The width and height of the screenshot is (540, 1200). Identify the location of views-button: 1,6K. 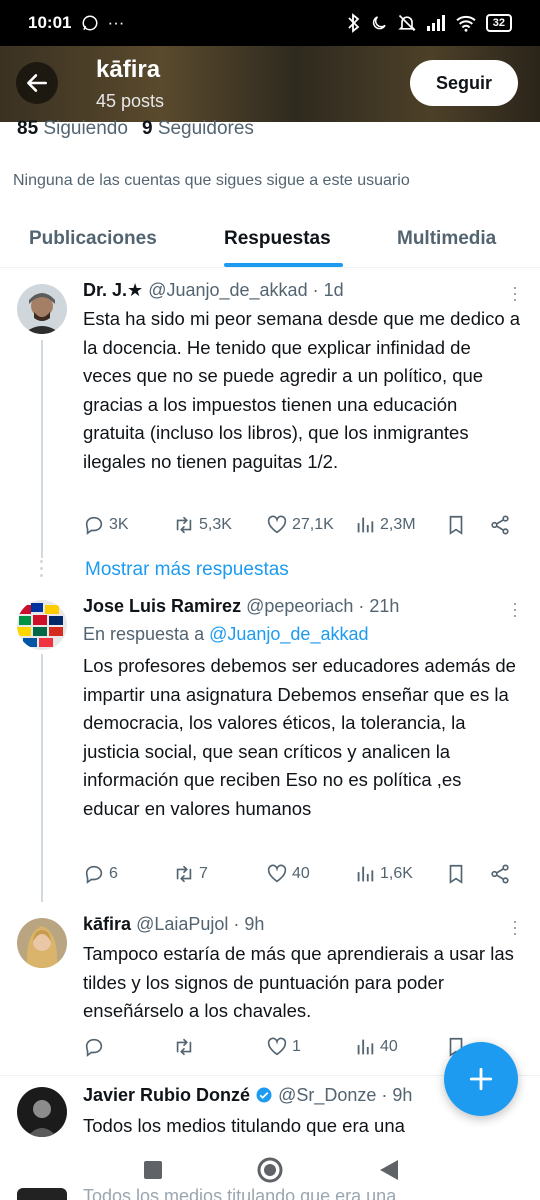
(383, 874).